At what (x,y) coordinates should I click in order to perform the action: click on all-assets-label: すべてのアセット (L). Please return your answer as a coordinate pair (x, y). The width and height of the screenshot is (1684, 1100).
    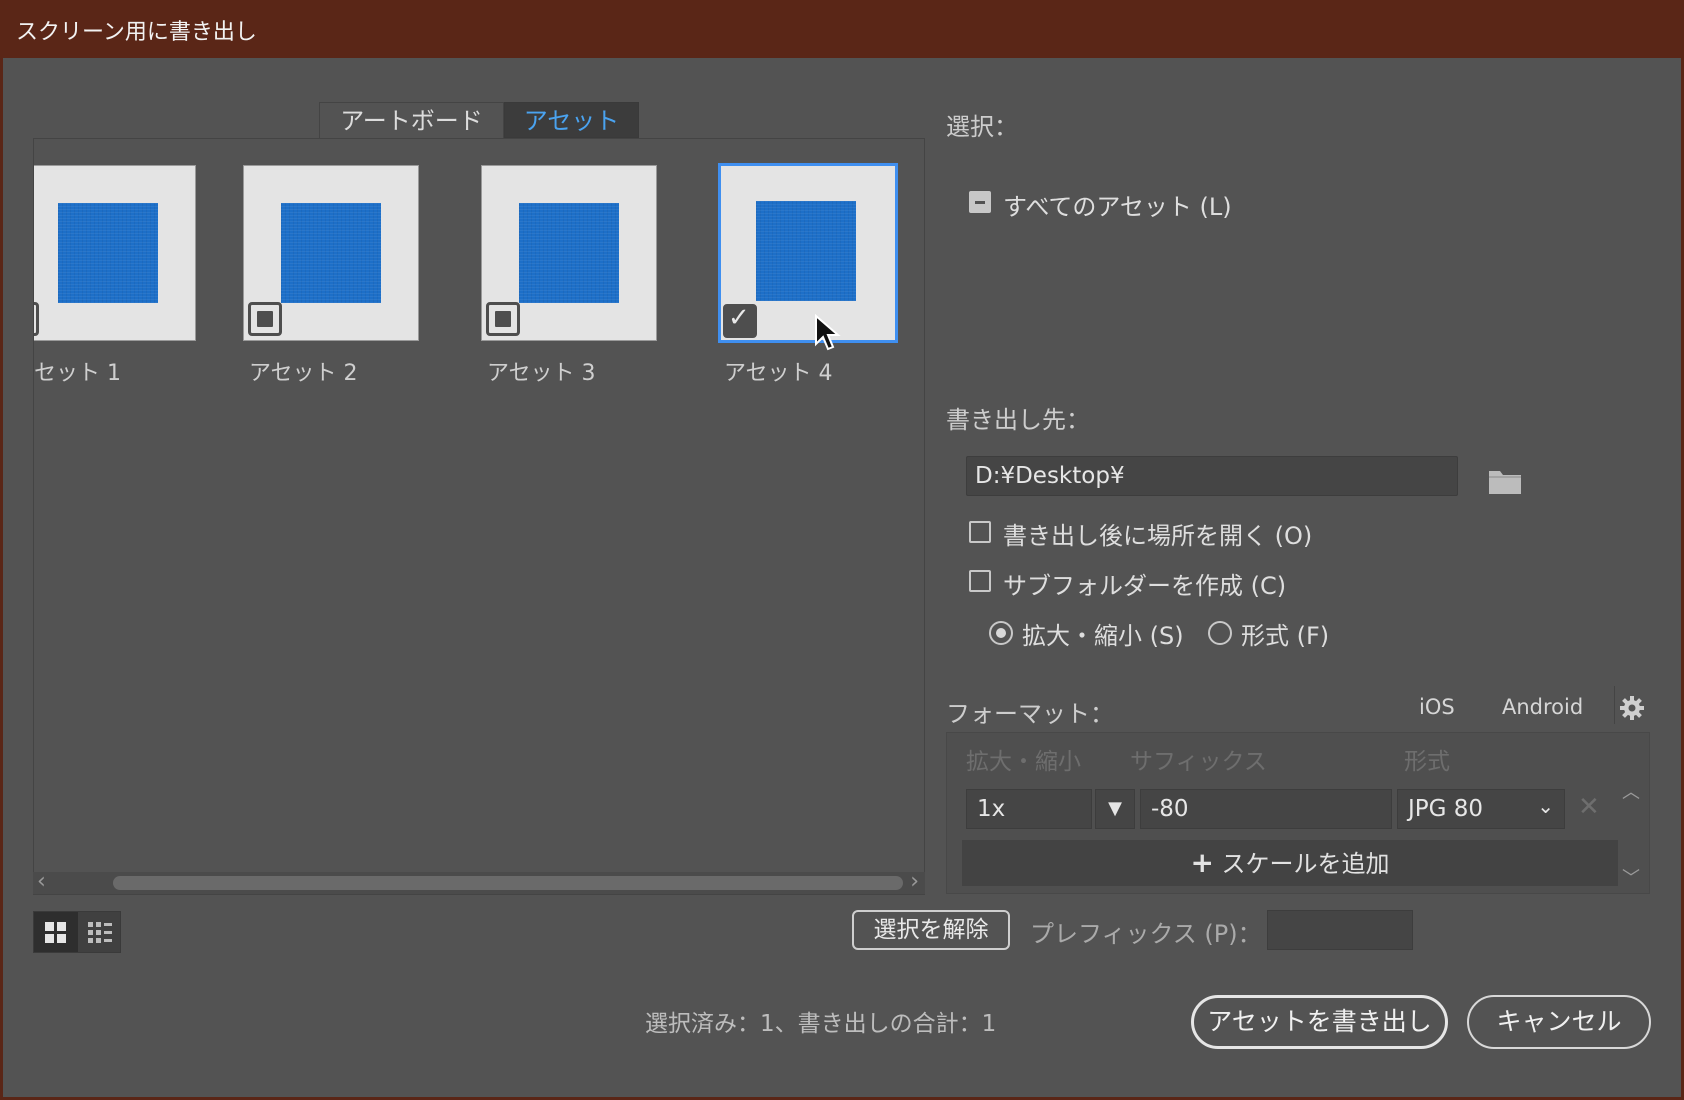
    Looking at the image, I should click on (1117, 207).